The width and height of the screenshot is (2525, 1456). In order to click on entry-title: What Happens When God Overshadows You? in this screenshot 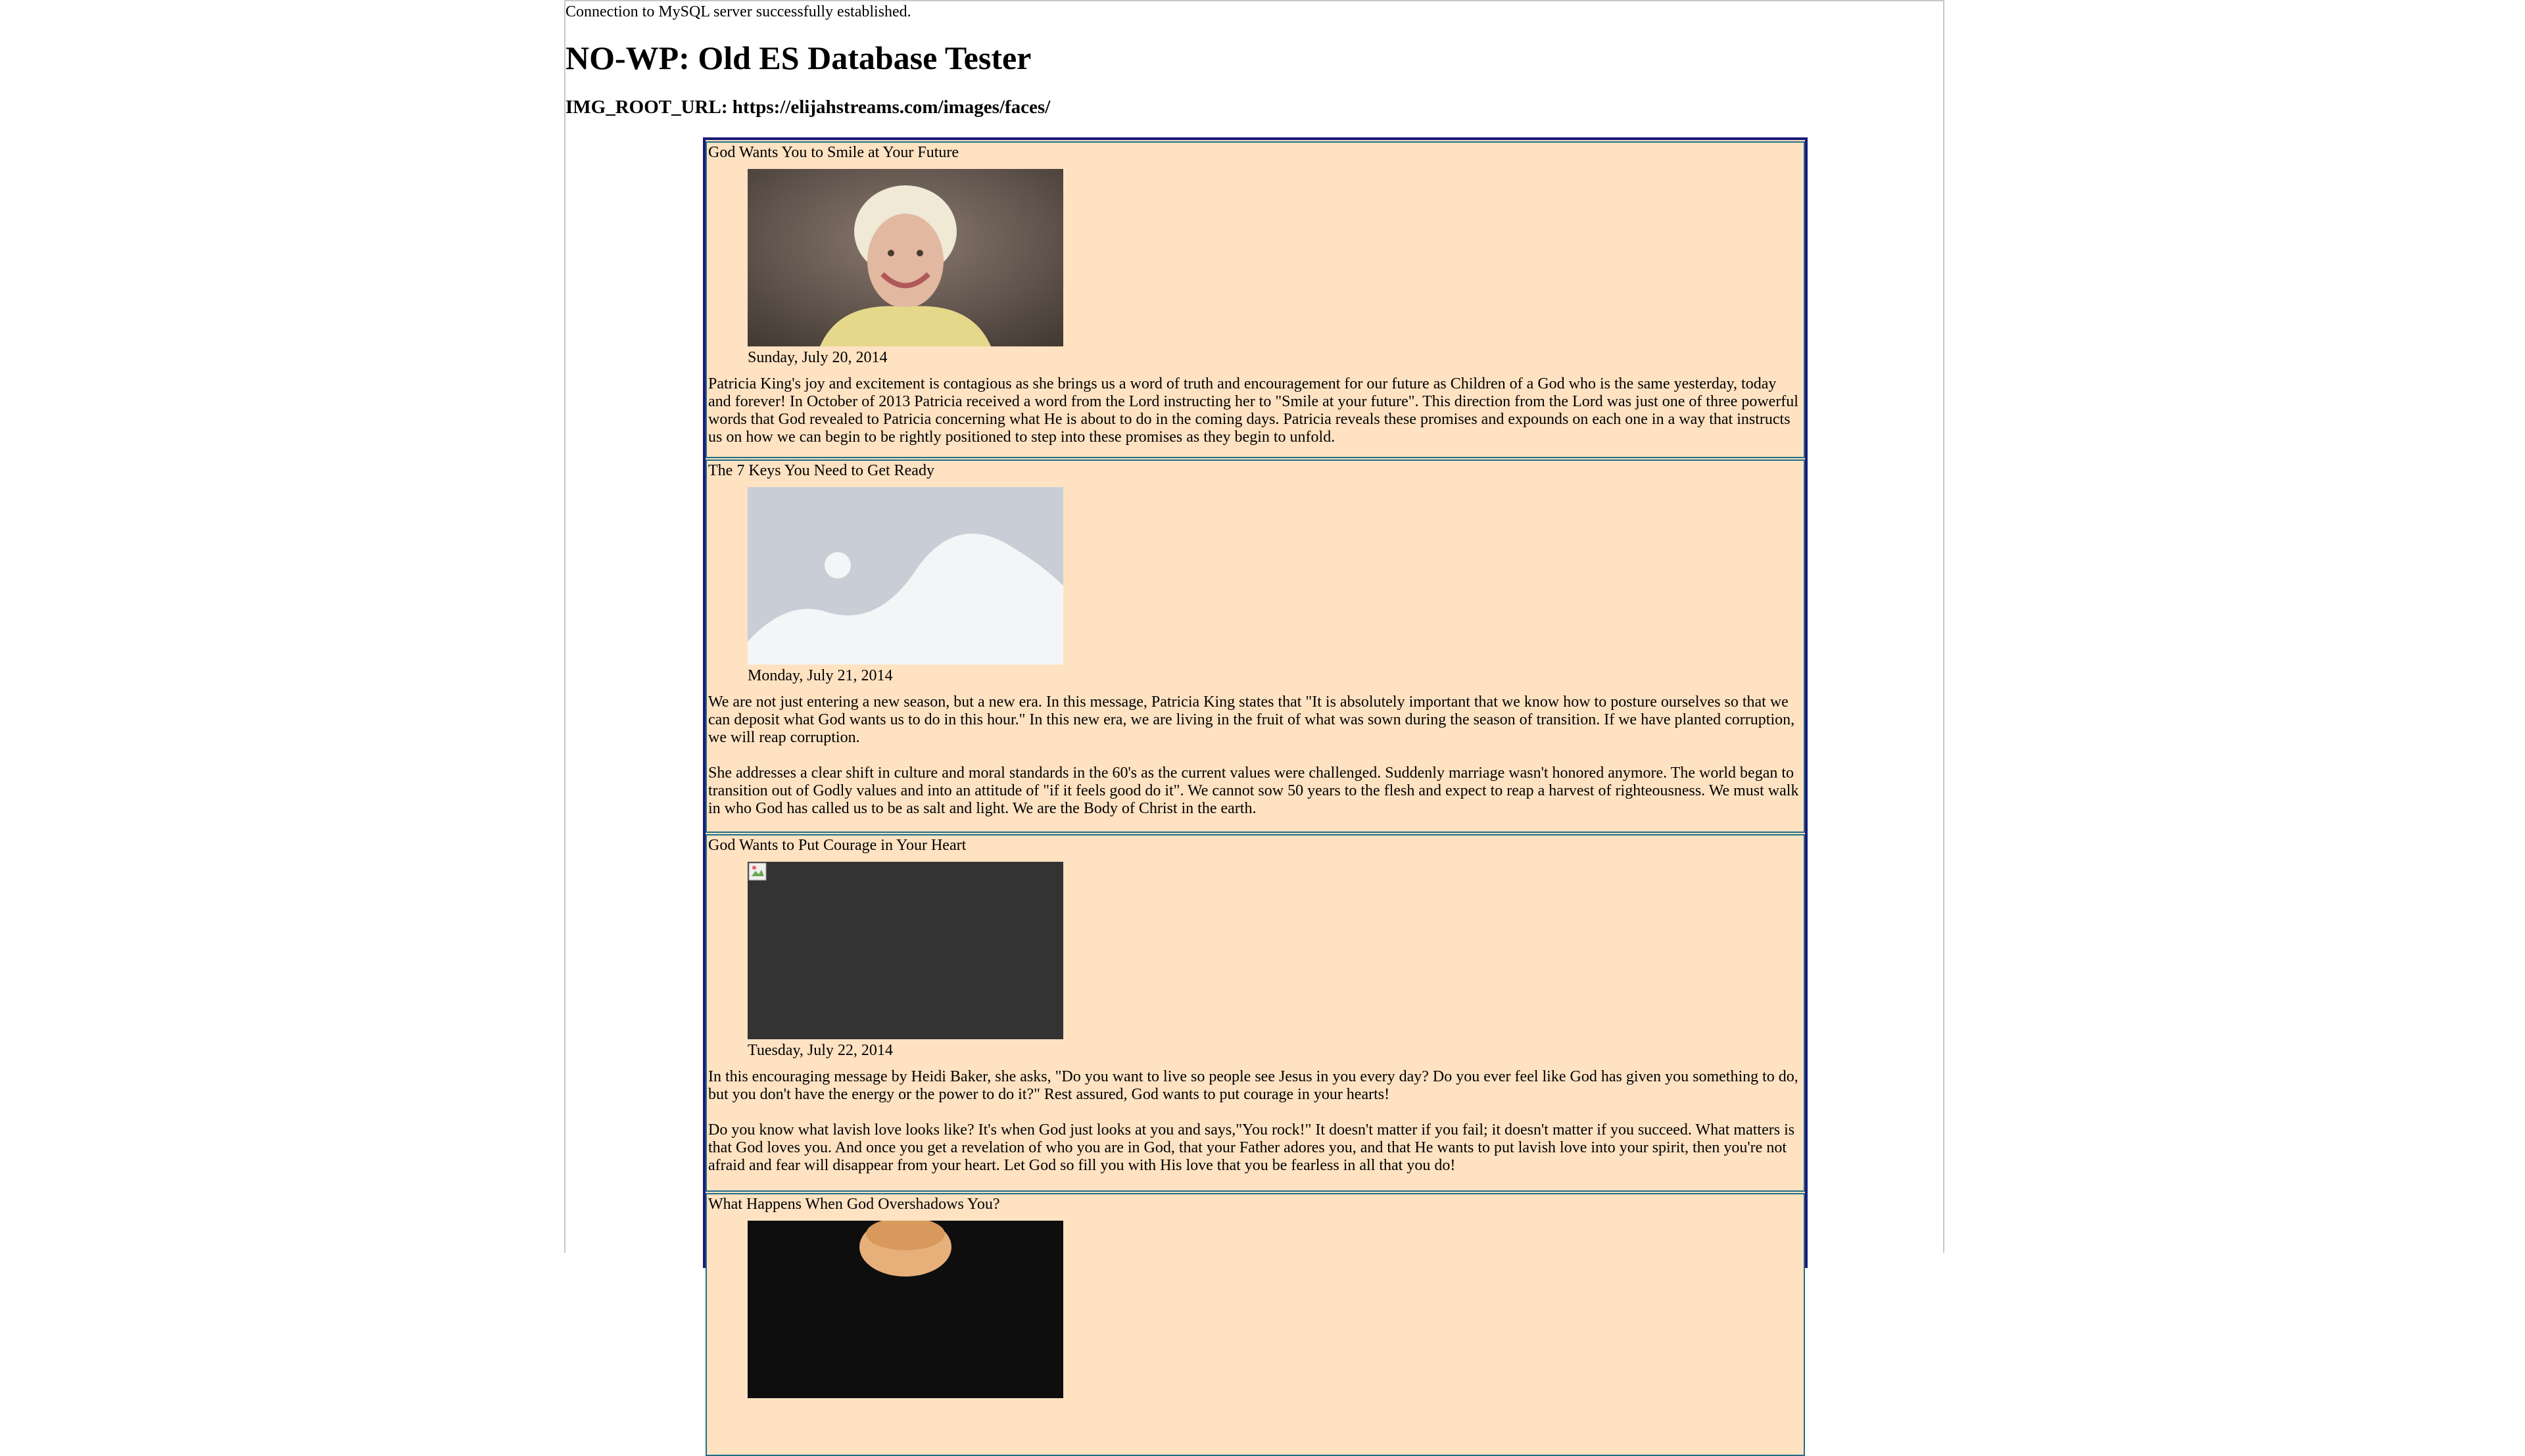, I will do `click(854, 1204)`.